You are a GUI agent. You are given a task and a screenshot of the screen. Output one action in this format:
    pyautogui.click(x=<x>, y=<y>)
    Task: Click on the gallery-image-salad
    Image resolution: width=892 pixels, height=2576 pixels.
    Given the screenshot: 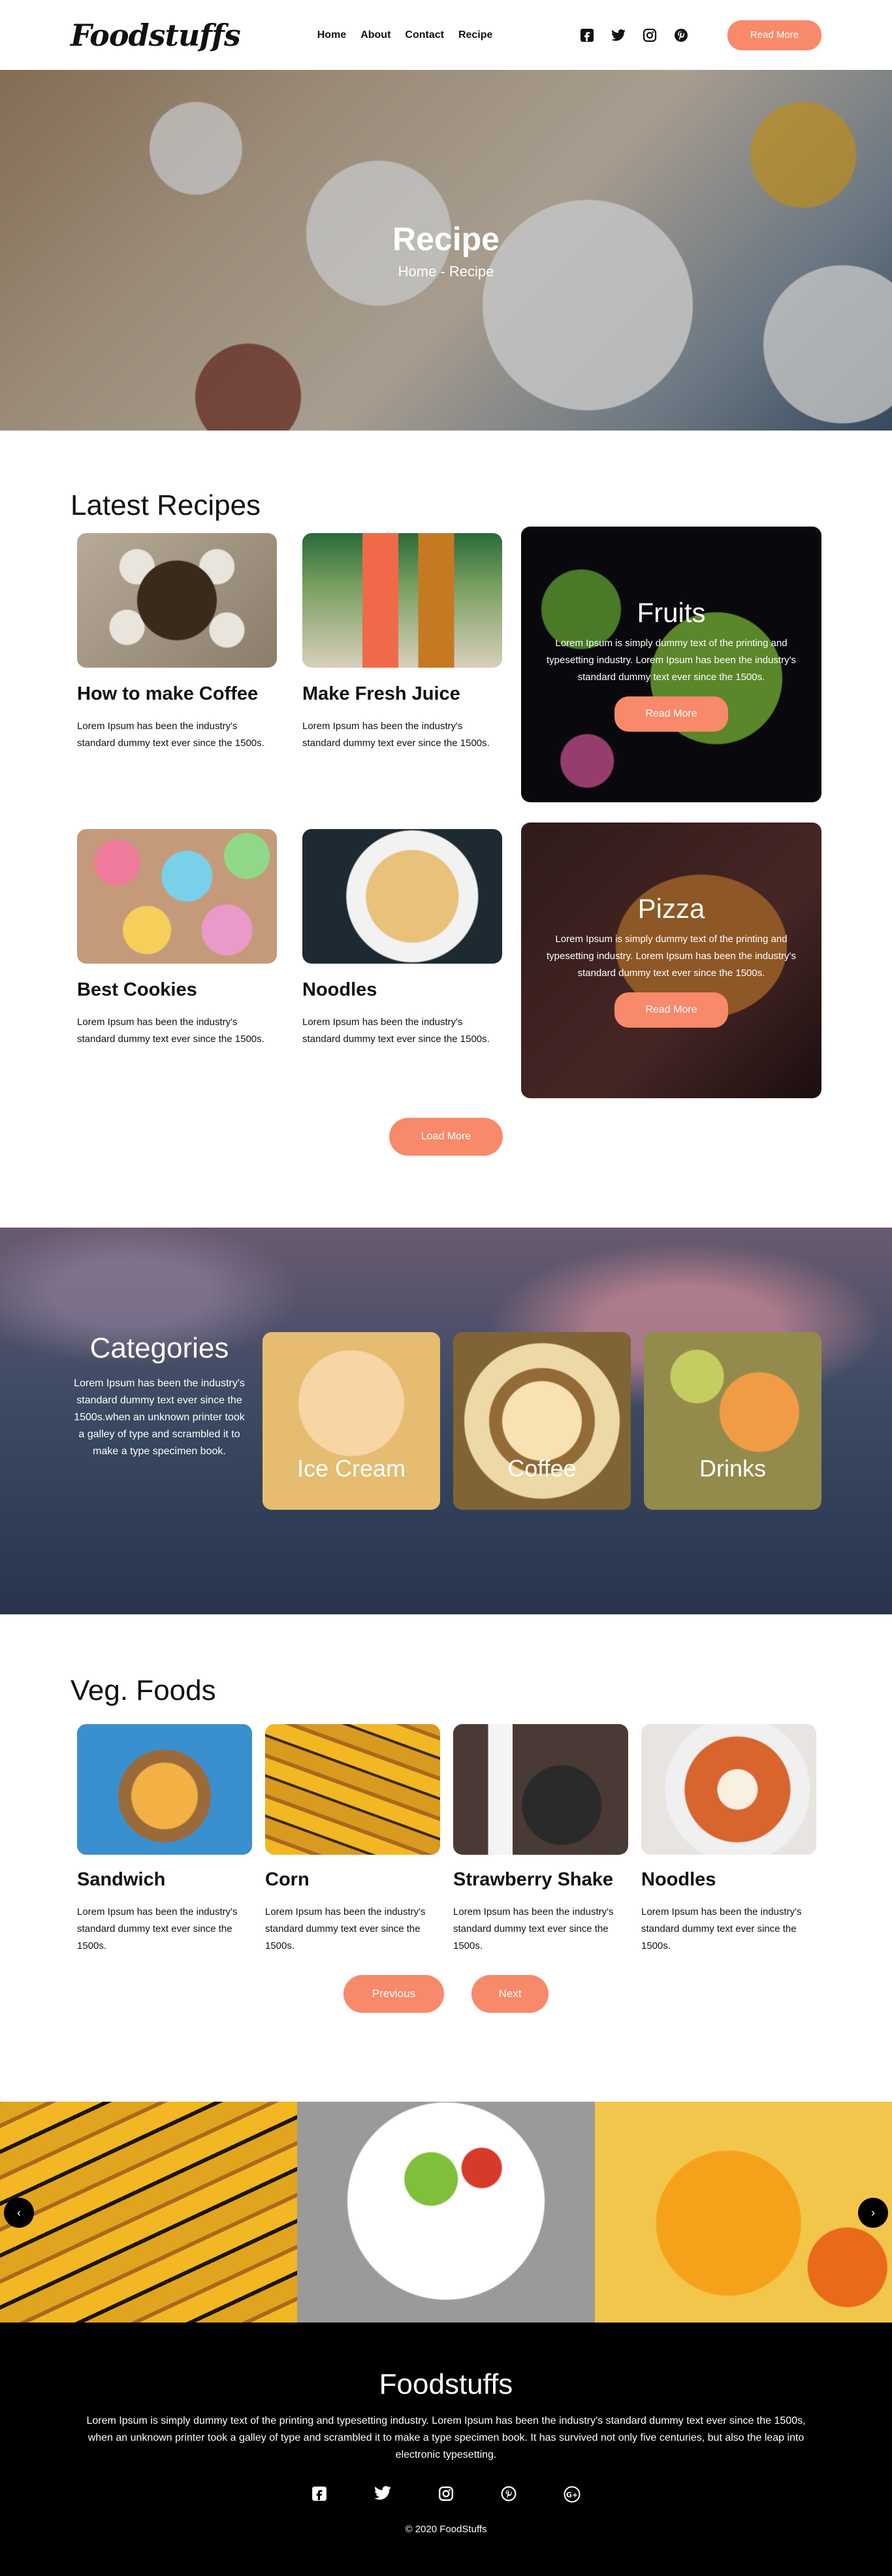 What is the action you would take?
    pyautogui.click(x=446, y=2212)
    